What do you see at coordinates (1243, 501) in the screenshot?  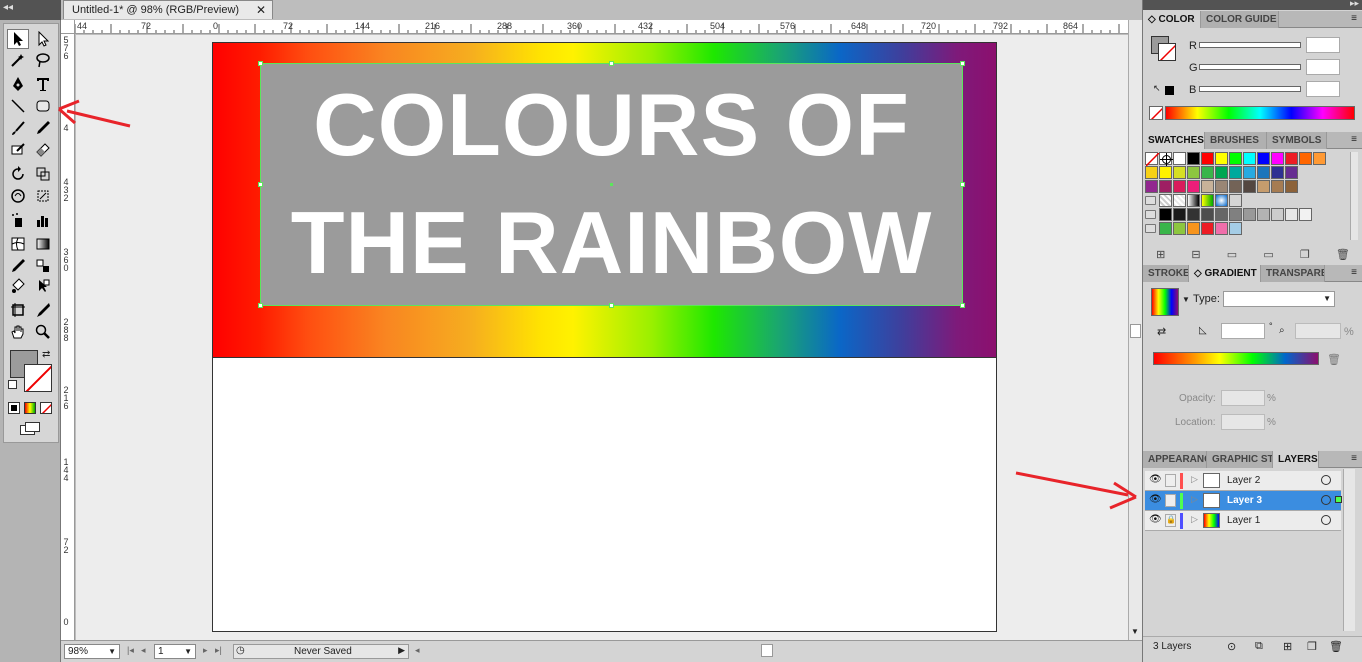 I see `layer-row: 👁 ▷ Layer 3` at bounding box center [1243, 501].